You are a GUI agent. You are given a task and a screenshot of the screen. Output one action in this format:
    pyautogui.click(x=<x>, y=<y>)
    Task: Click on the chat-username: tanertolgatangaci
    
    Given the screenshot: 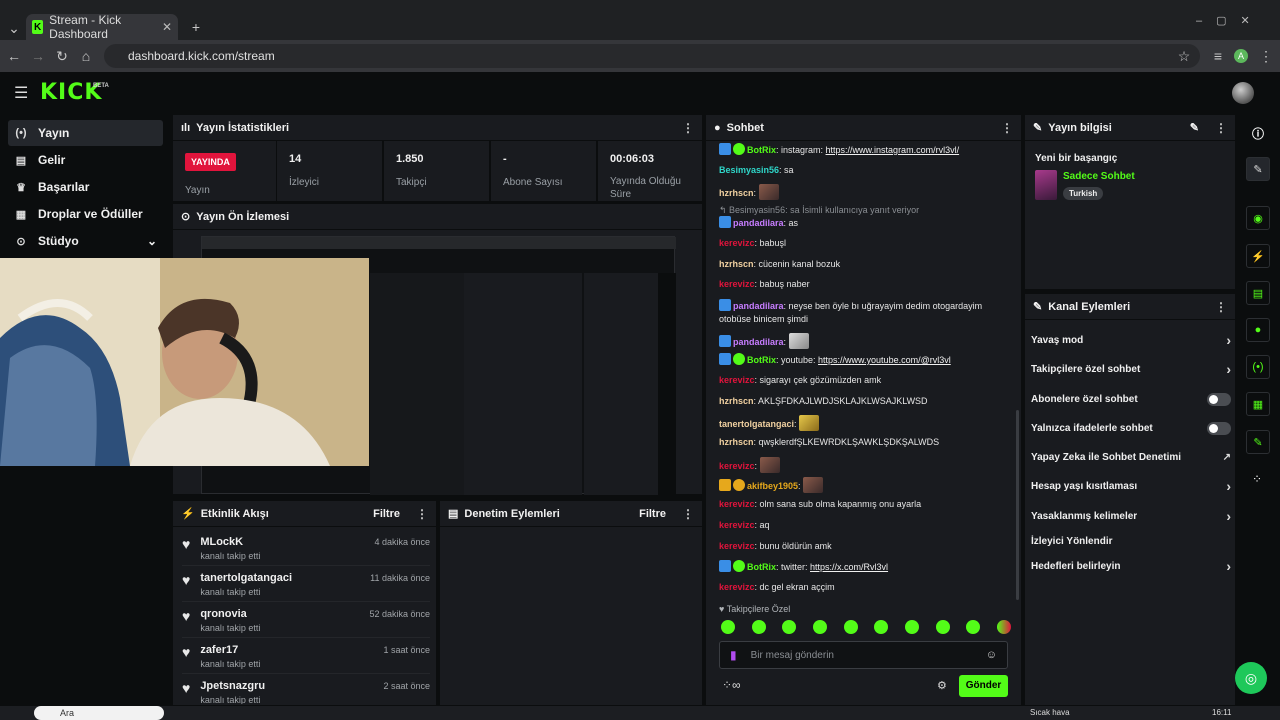 What is the action you would take?
    pyautogui.click(x=756, y=424)
    